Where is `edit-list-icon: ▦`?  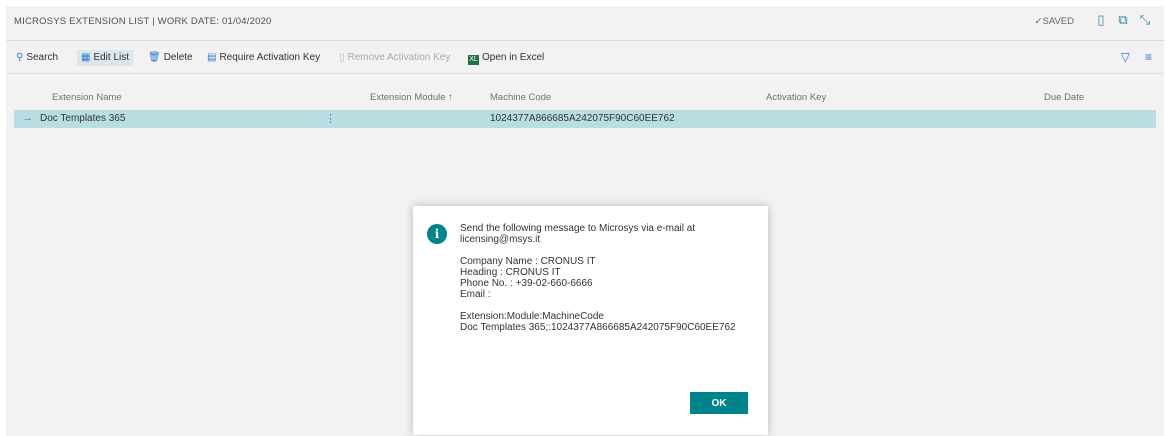 edit-list-icon: ▦ is located at coordinates (86, 57).